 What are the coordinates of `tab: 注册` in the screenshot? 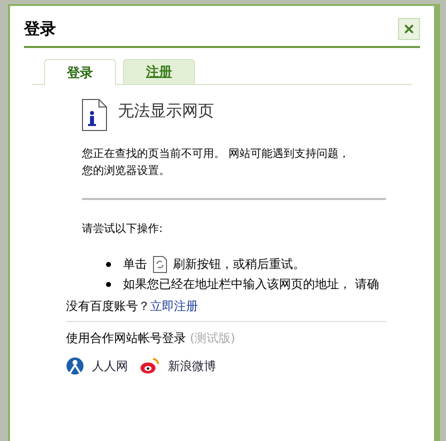 It's located at (159, 71).